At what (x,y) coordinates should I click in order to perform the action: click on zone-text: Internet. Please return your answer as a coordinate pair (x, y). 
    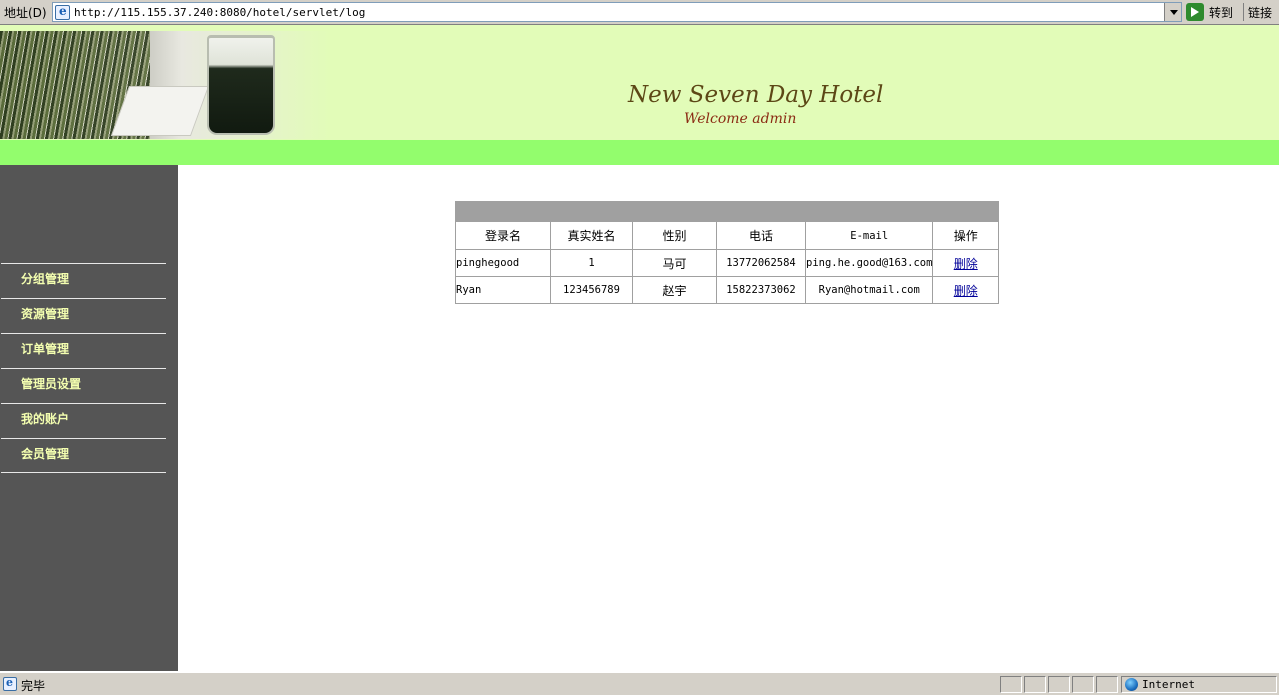
    Looking at the image, I should click on (1168, 684).